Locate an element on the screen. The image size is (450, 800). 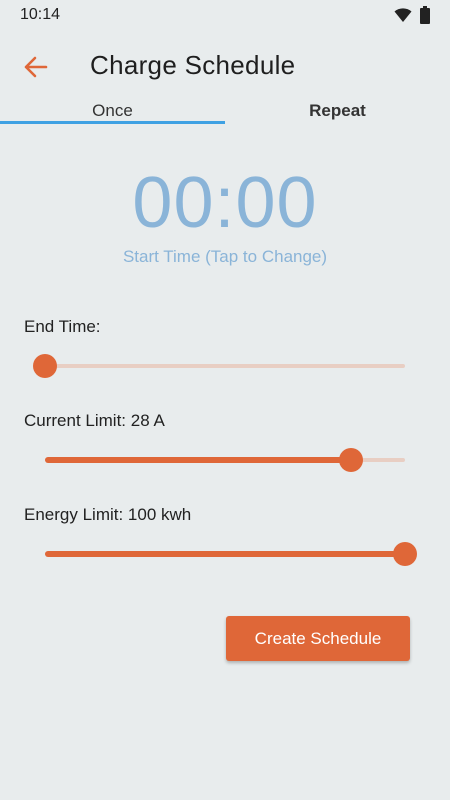
arrow-left-icon is located at coordinates (35, 67).